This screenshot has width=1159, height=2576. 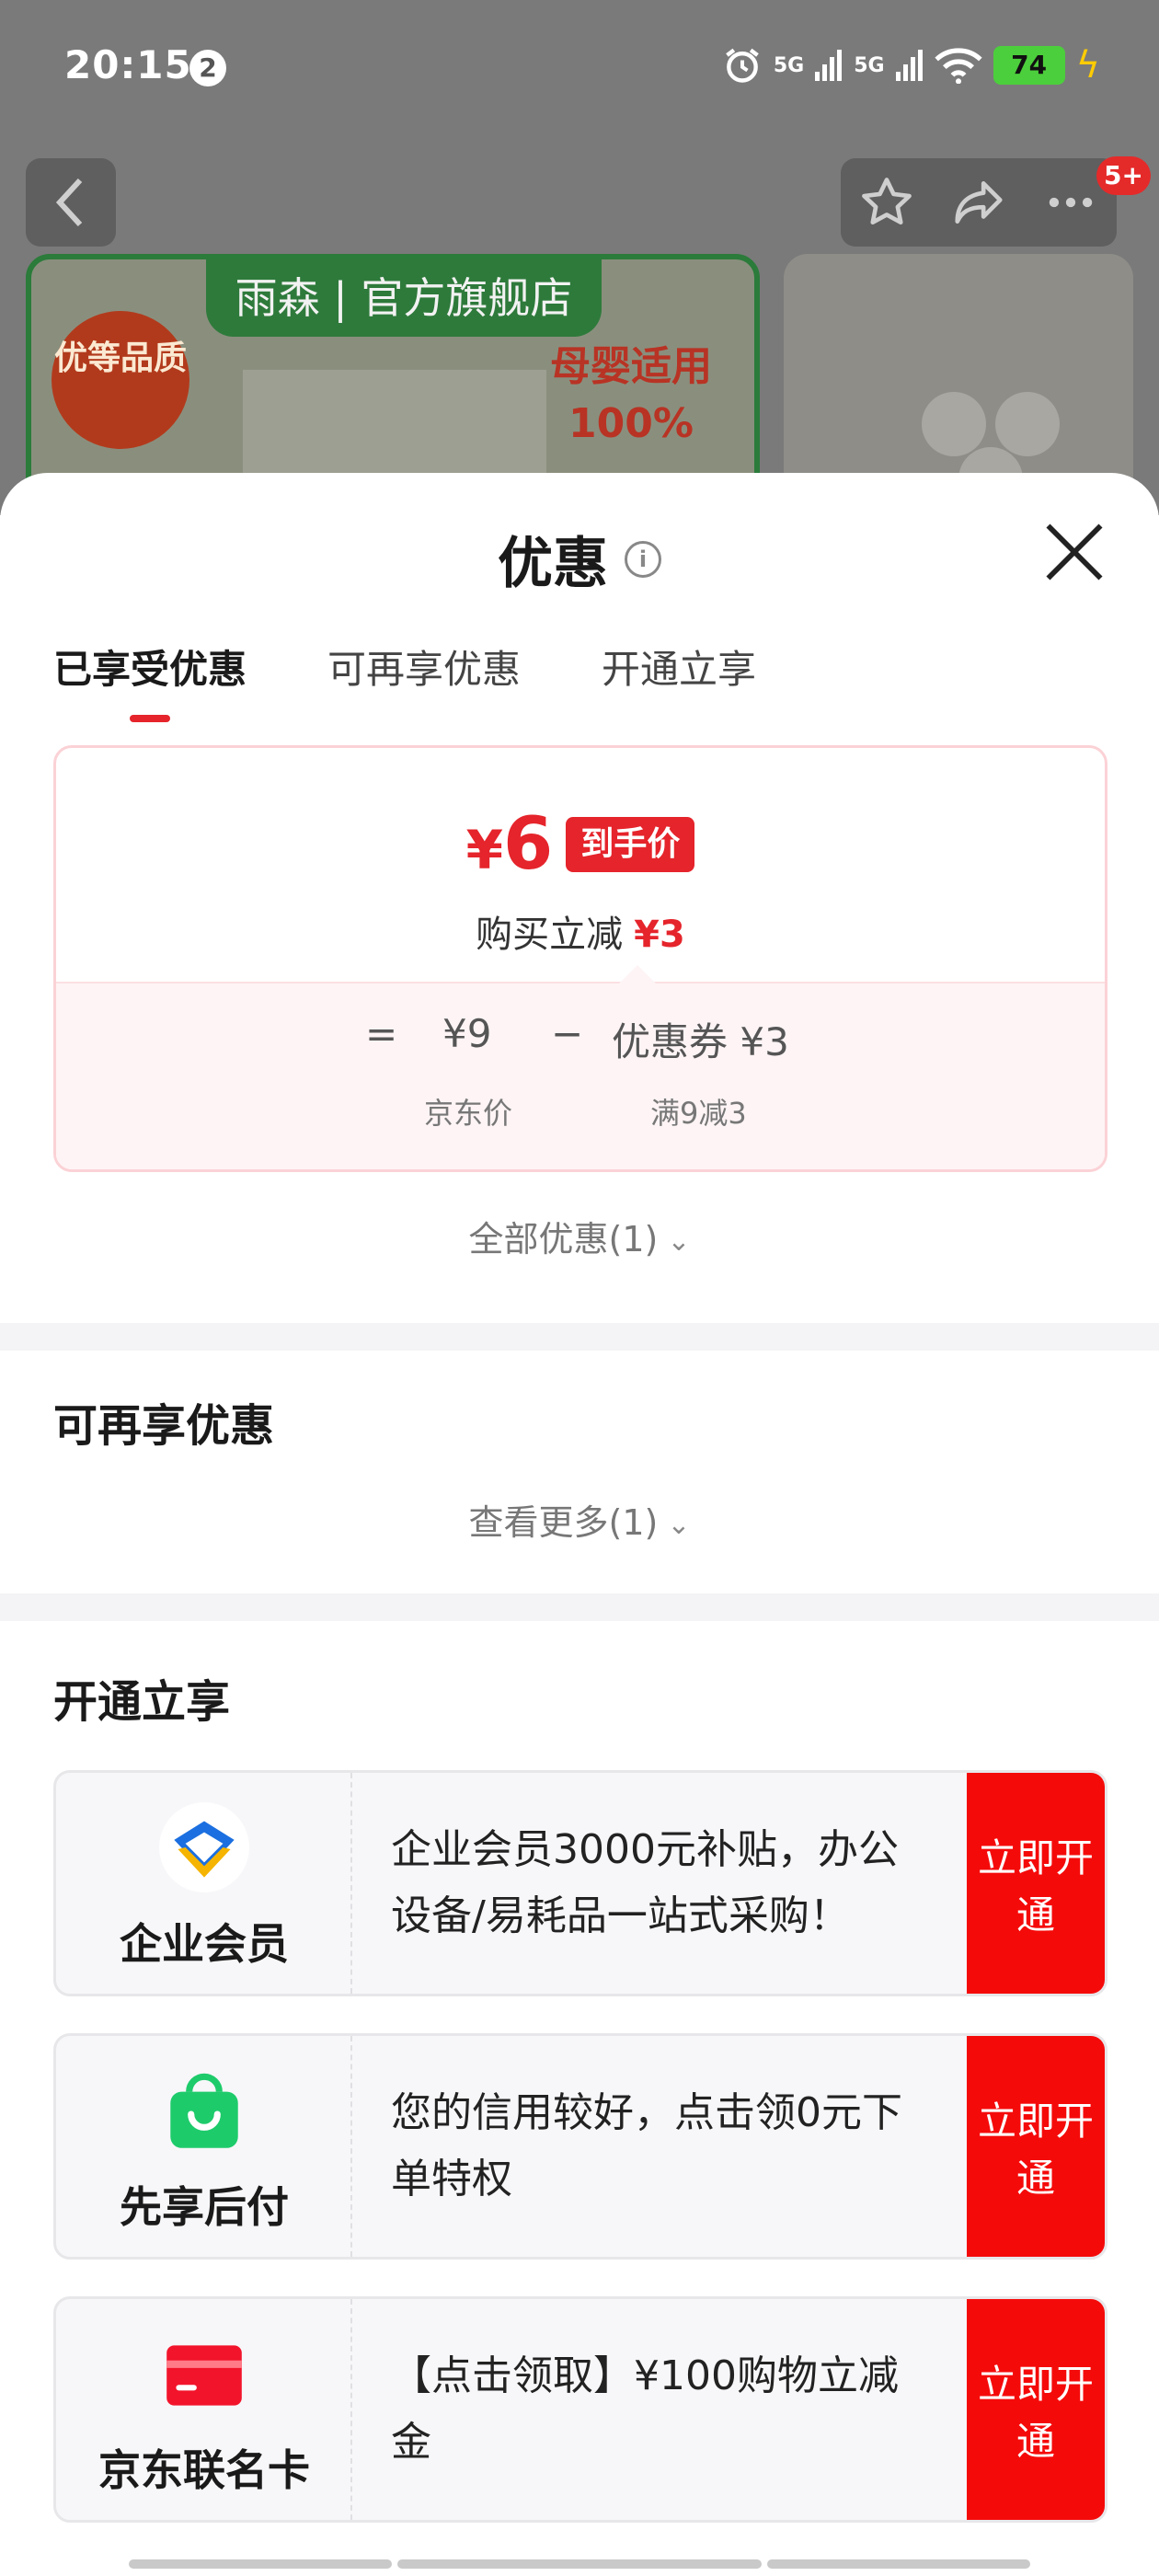 I want to click on tab-bar: 已享受优惠 可再享优惠 开通立享, so click(x=404, y=680).